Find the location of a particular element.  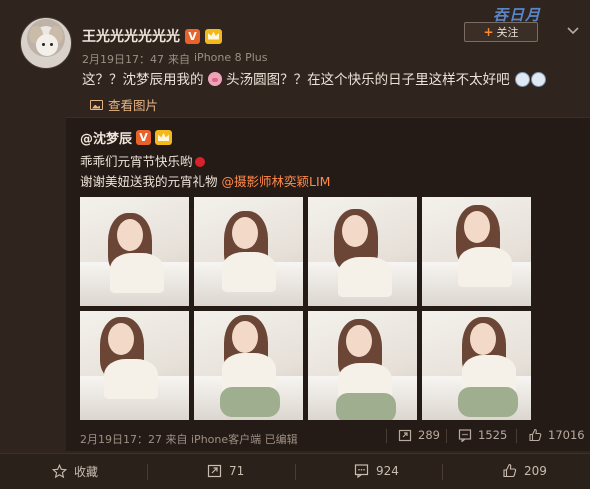

post-text: 这？？沈梦辰用我的 头汤圆图？？在这个快乐的日子里这样不太好吧 is located at coordinates (332, 80).